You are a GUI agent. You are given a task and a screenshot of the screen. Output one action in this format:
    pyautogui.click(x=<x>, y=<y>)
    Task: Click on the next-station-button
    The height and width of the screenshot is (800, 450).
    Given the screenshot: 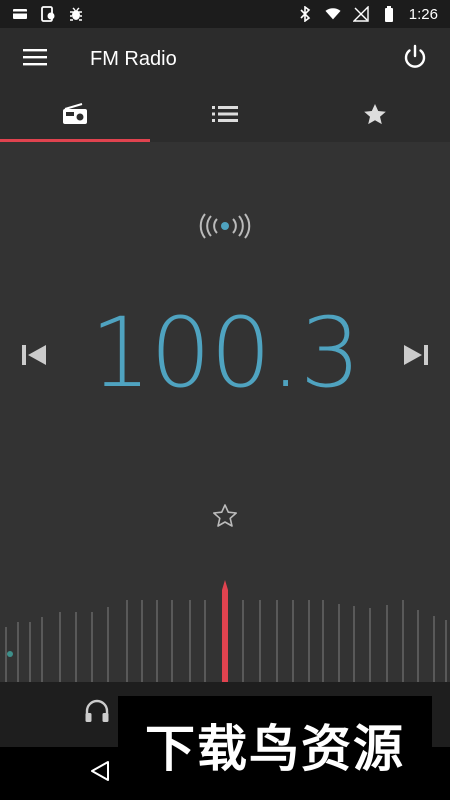 What is the action you would take?
    pyautogui.click(x=416, y=357)
    